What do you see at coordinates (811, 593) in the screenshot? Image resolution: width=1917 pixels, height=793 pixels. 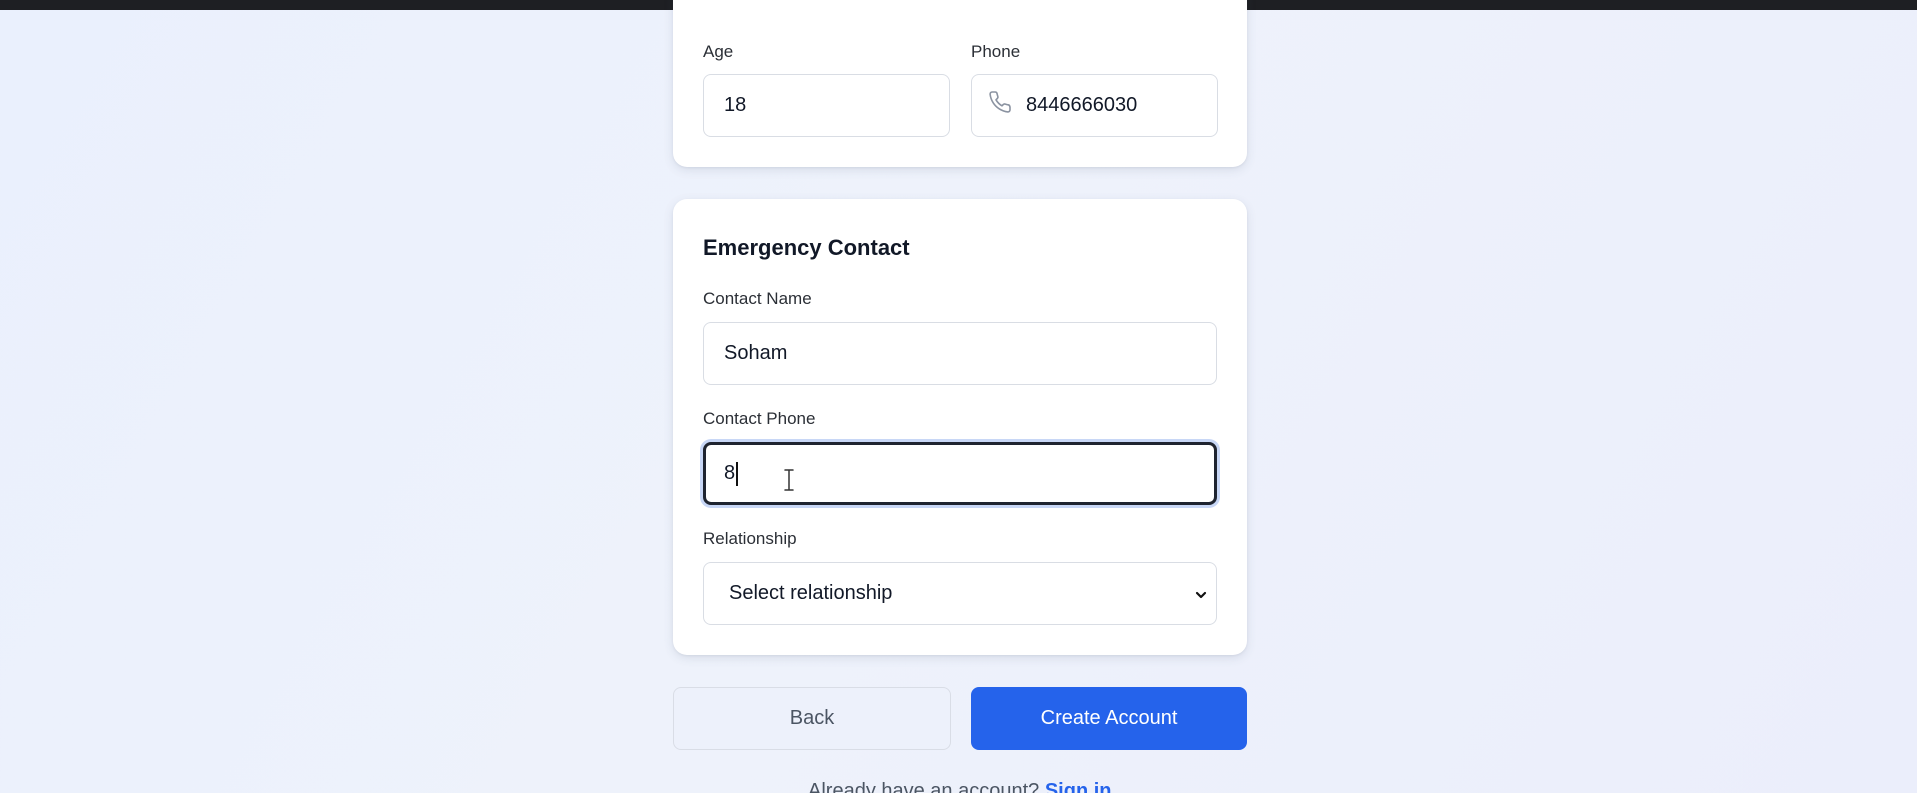 I see `relationship-selected: Select relationship` at bounding box center [811, 593].